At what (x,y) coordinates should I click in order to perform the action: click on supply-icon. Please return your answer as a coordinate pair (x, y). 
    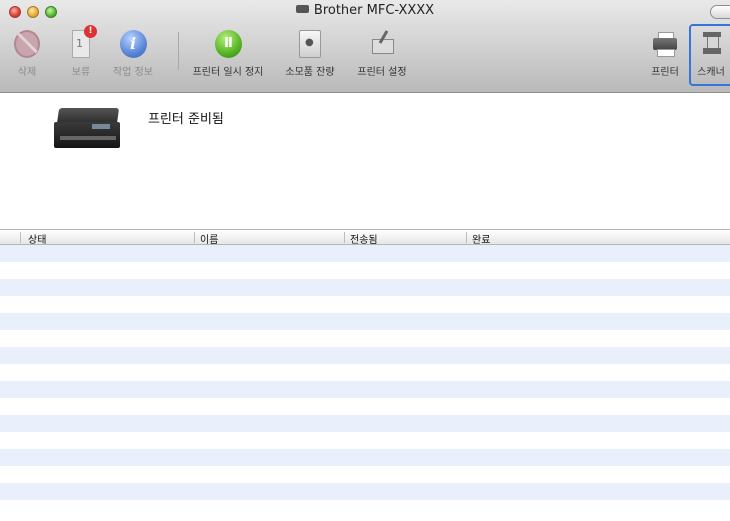
    Looking at the image, I should click on (310, 44).